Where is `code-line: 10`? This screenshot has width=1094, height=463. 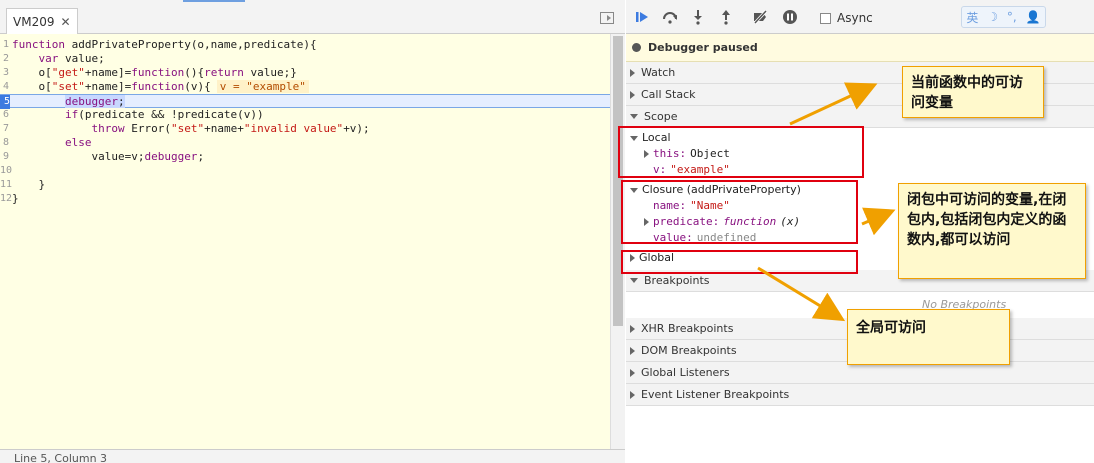
code-line: 10 is located at coordinates (305, 171).